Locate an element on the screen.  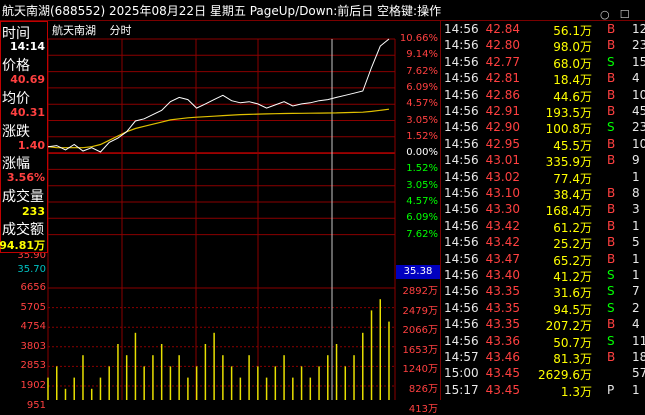
percent-tick-label: 9.14% is located at coordinates (422, 55).